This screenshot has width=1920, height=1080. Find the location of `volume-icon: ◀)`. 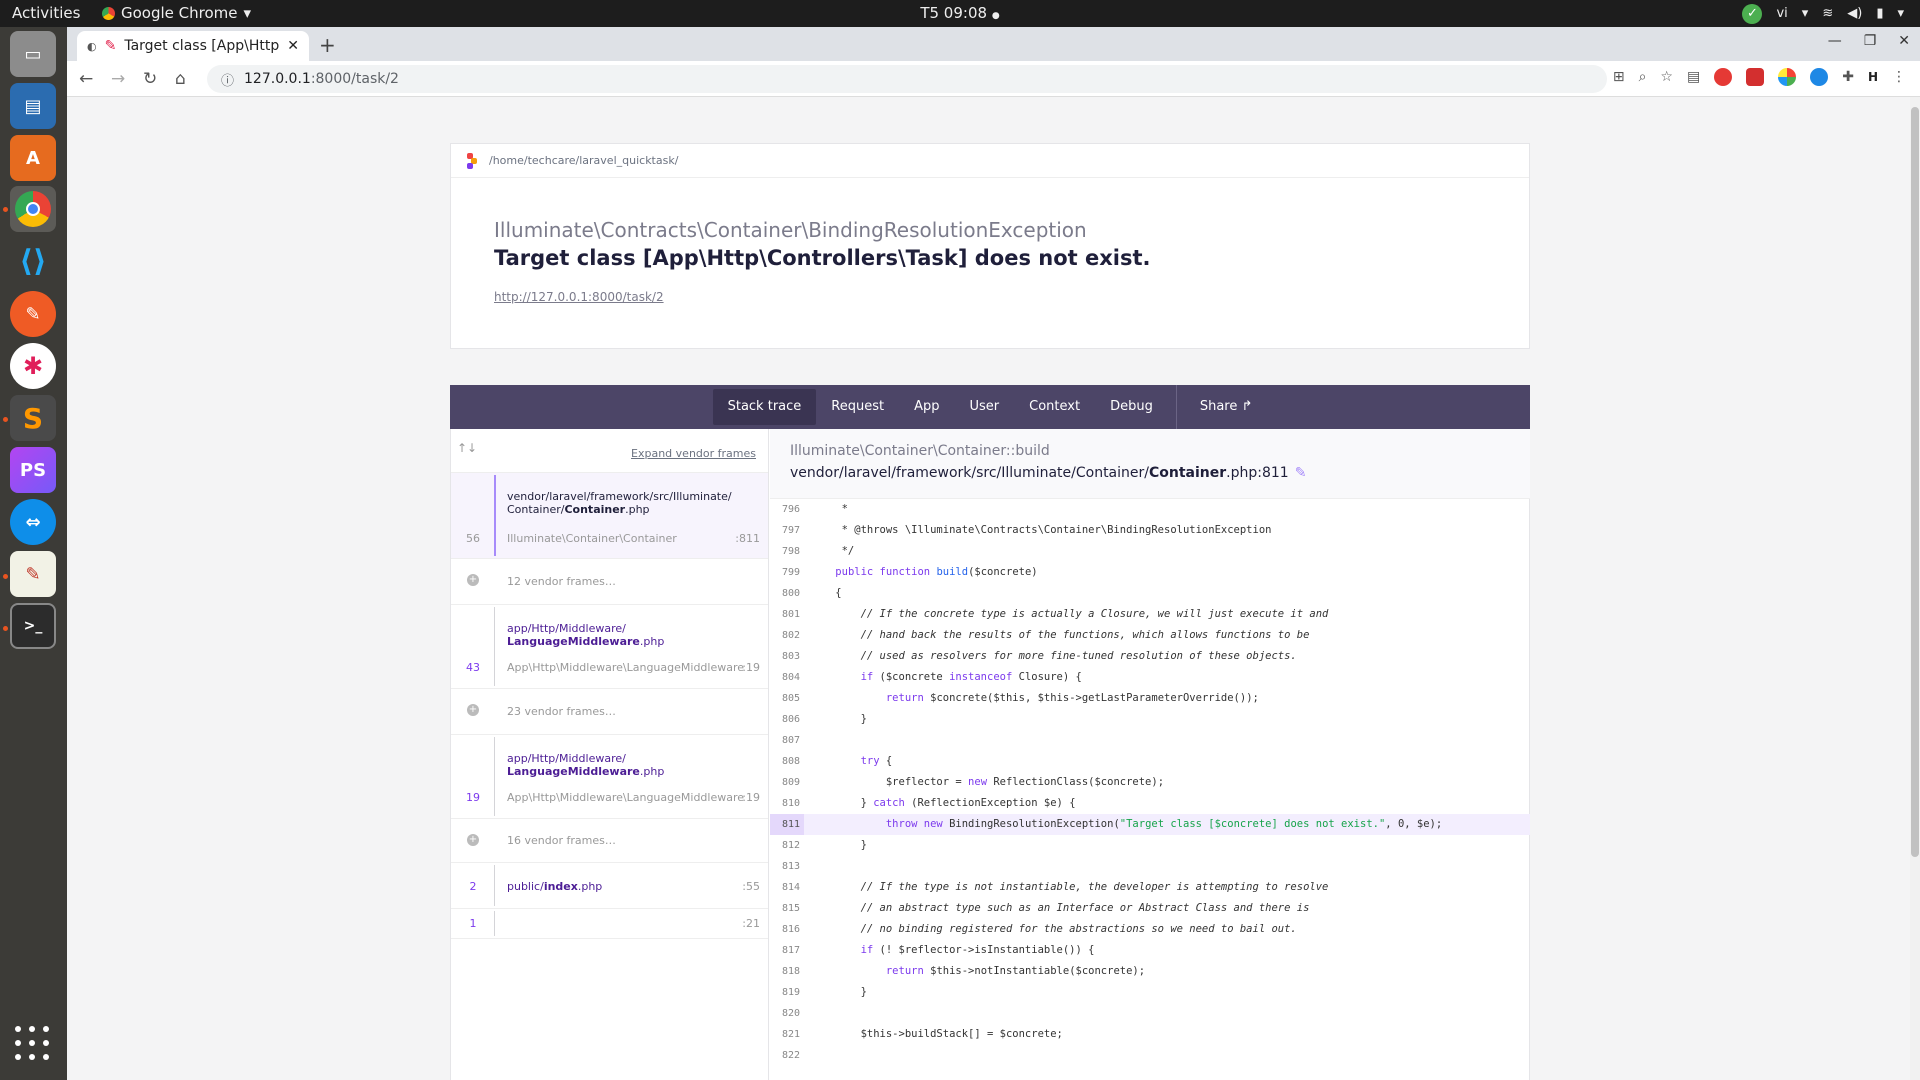

volume-icon: ◀) is located at coordinates (1855, 13).